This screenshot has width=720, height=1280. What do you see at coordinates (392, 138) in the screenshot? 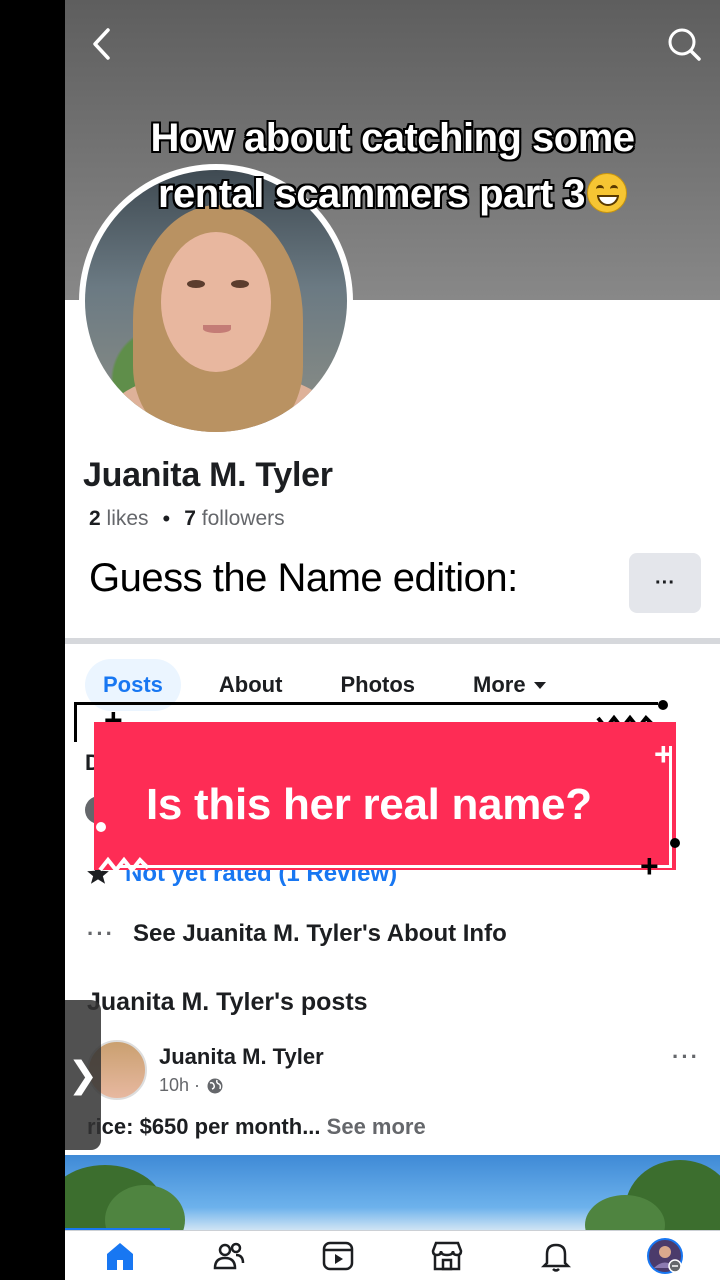
I see `video-caption-line-1: How about catching some` at bounding box center [392, 138].